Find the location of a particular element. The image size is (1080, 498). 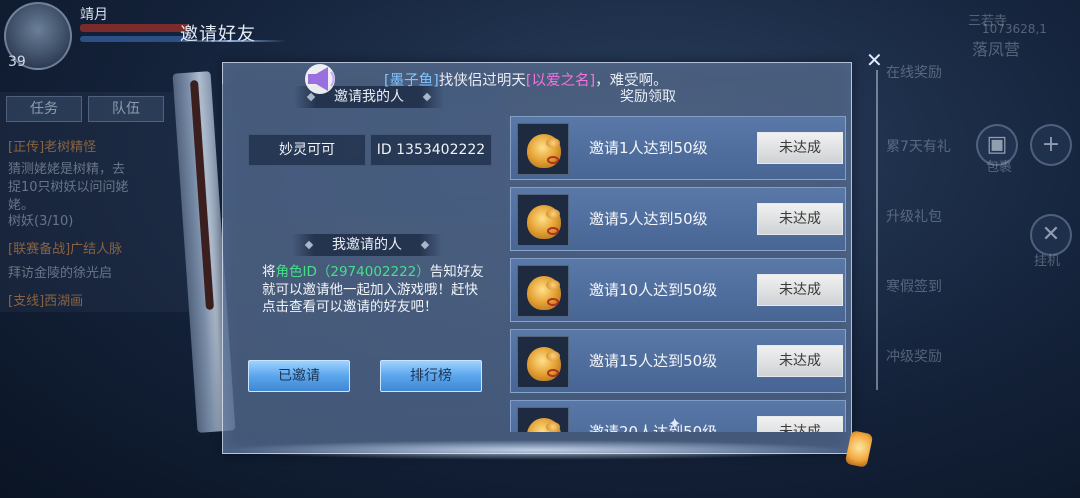

hanging-rope is located at coordinates (877, 230).